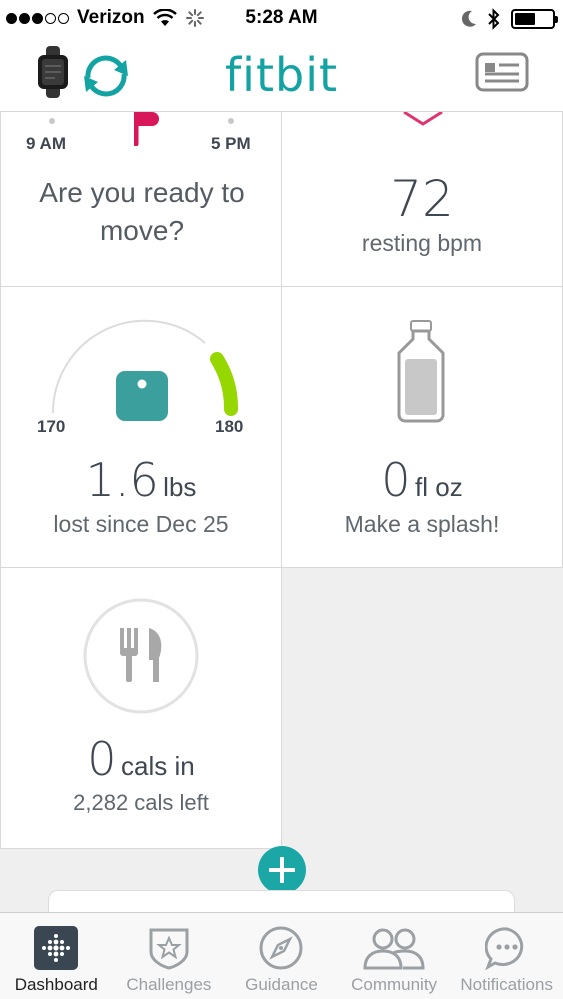 This screenshot has width=563, height=999. Describe the element at coordinates (169, 984) in the screenshot. I see `tab-label: Challenges` at that location.